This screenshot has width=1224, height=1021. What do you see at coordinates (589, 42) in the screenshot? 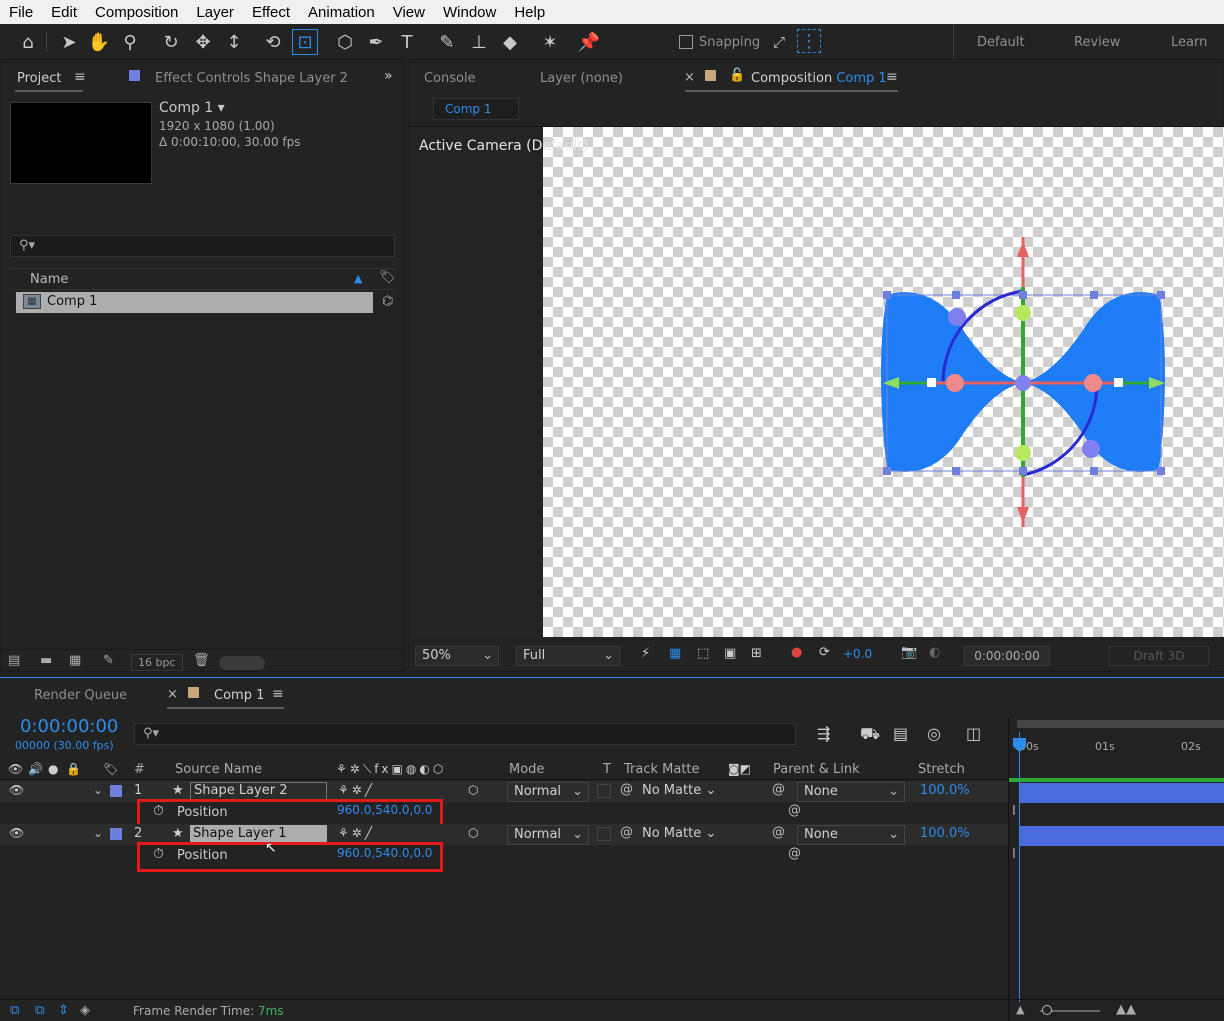
I see `puppet-tool-icon: 📌` at bounding box center [589, 42].